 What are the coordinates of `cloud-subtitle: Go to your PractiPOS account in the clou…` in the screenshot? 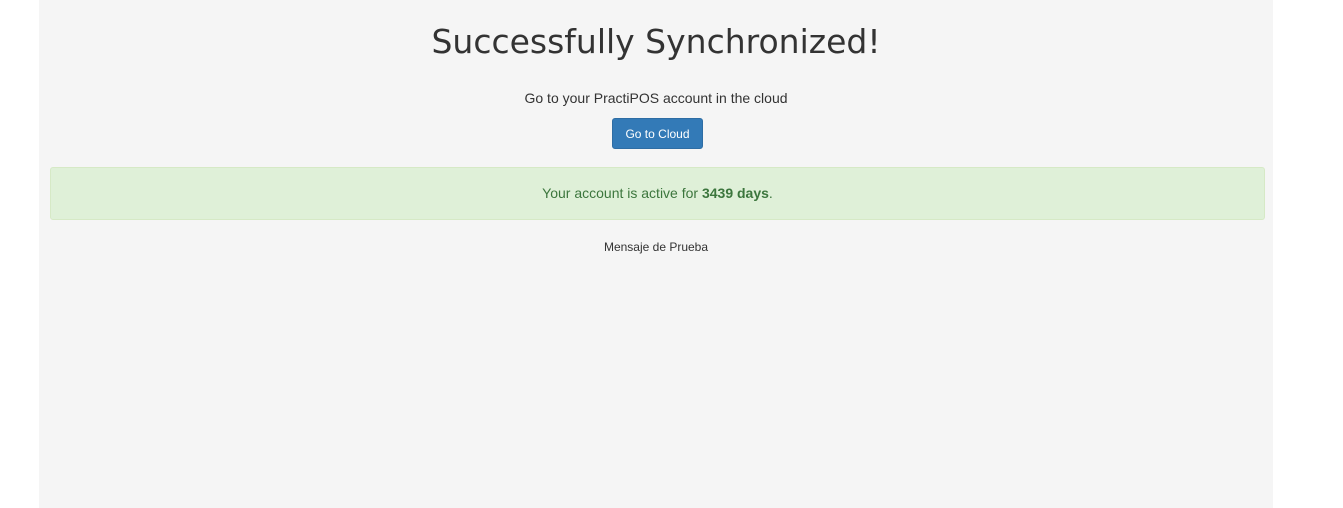 It's located at (656, 98).